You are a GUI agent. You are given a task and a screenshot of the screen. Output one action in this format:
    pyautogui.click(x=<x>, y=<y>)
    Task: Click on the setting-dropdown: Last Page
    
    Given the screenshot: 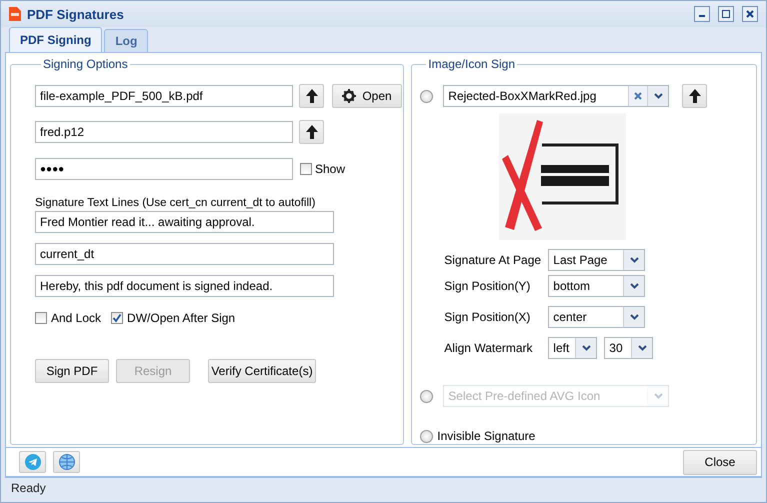 What is the action you would take?
    pyautogui.click(x=597, y=260)
    